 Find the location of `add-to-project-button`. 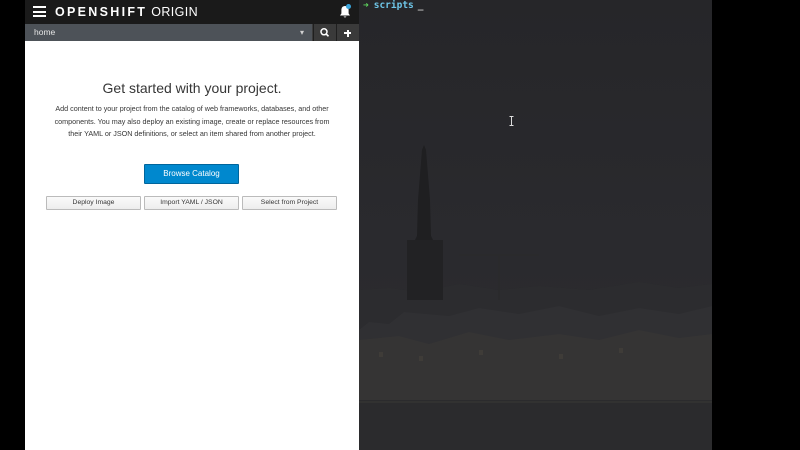

add-to-project-button is located at coordinates (347, 32).